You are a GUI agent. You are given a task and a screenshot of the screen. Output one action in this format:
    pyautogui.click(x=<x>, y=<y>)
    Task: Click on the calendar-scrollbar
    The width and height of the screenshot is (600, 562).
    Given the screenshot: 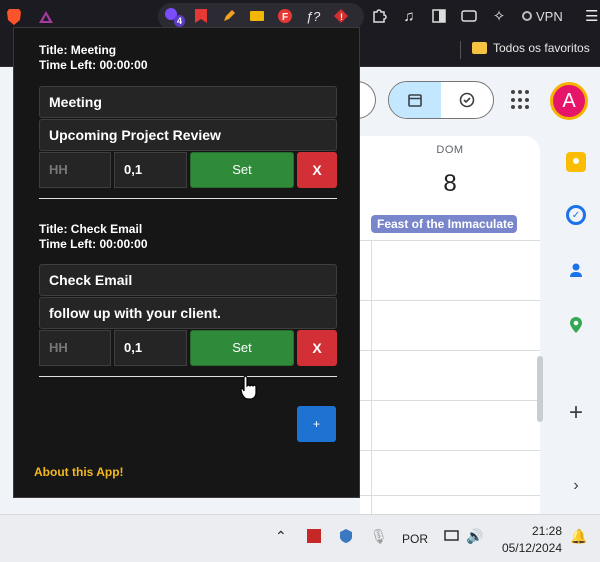 What is the action you would take?
    pyautogui.click(x=540, y=389)
    